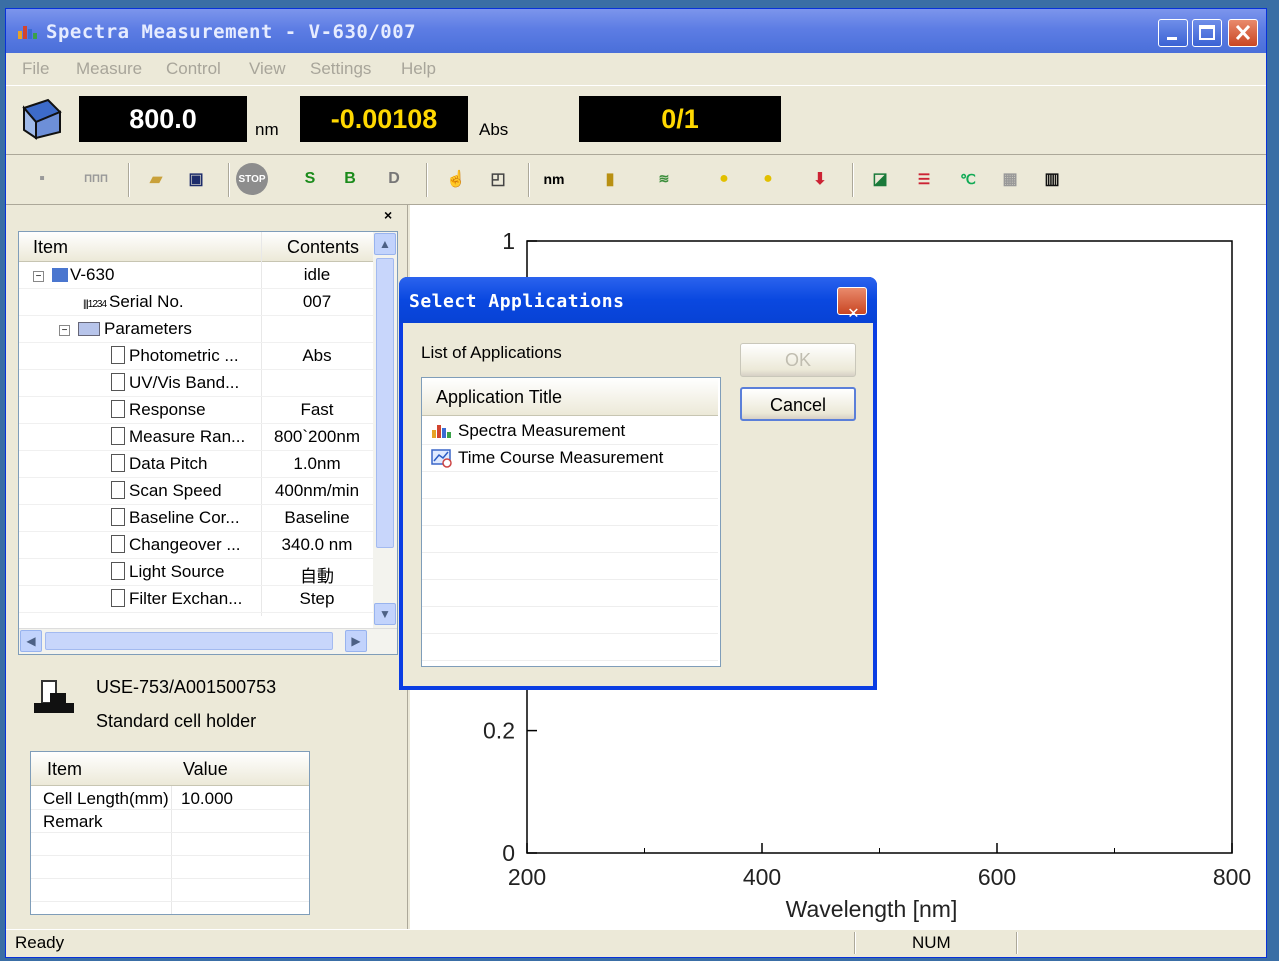 The height and width of the screenshot is (961, 1279). I want to click on maximize-button, so click(1207, 33).